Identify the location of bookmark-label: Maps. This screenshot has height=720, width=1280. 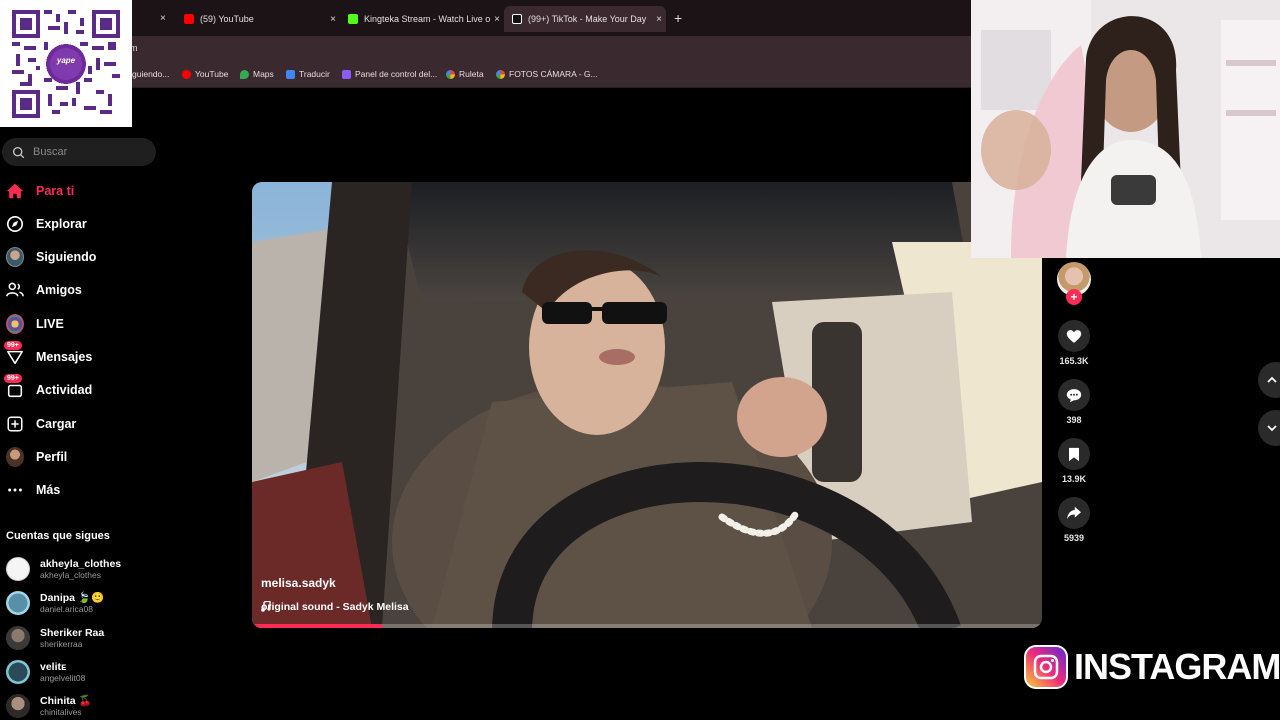
(263, 74).